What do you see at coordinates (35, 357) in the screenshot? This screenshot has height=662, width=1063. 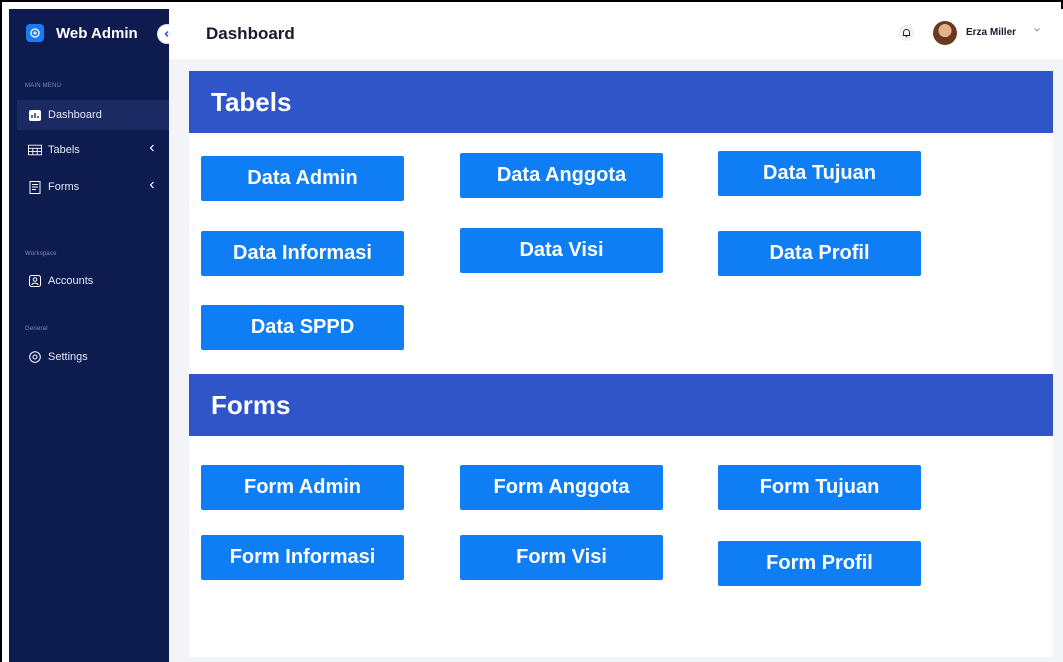 I see `settings-icon` at bounding box center [35, 357].